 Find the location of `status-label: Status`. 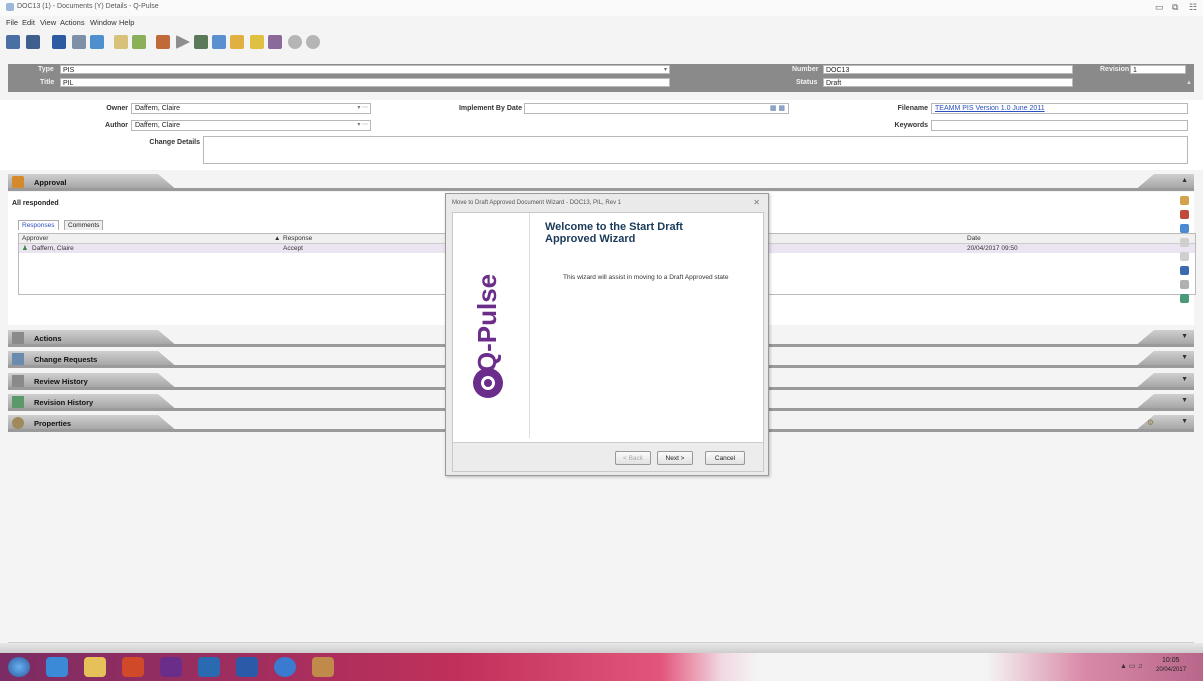

status-label: Status is located at coordinates (807, 82).